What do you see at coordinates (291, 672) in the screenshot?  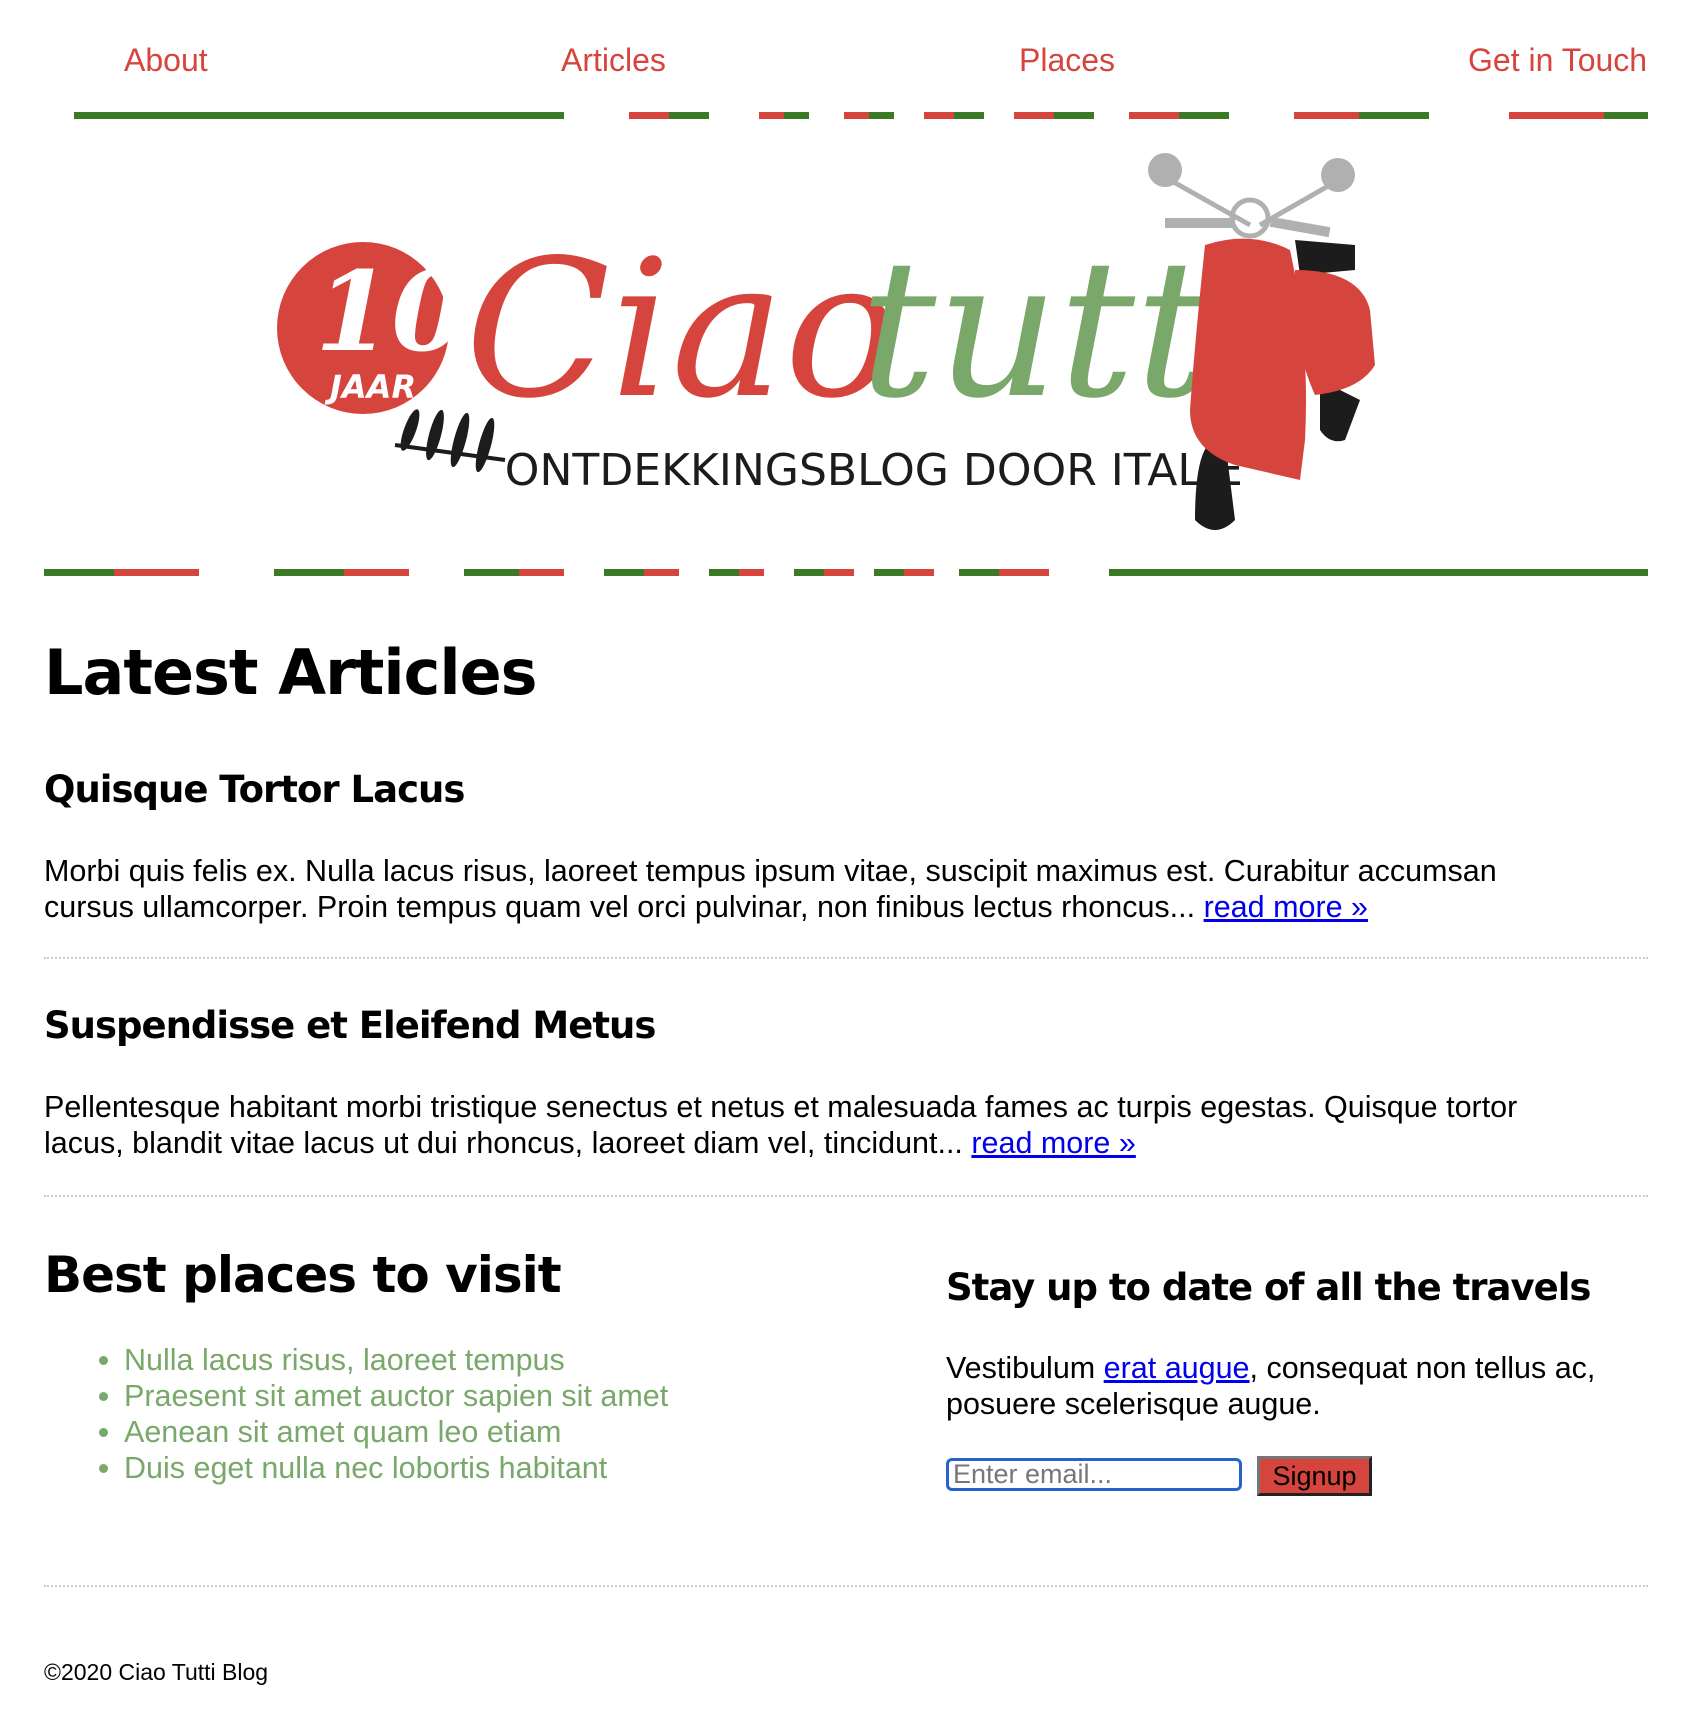 I see `page-title: Latest Articles` at bounding box center [291, 672].